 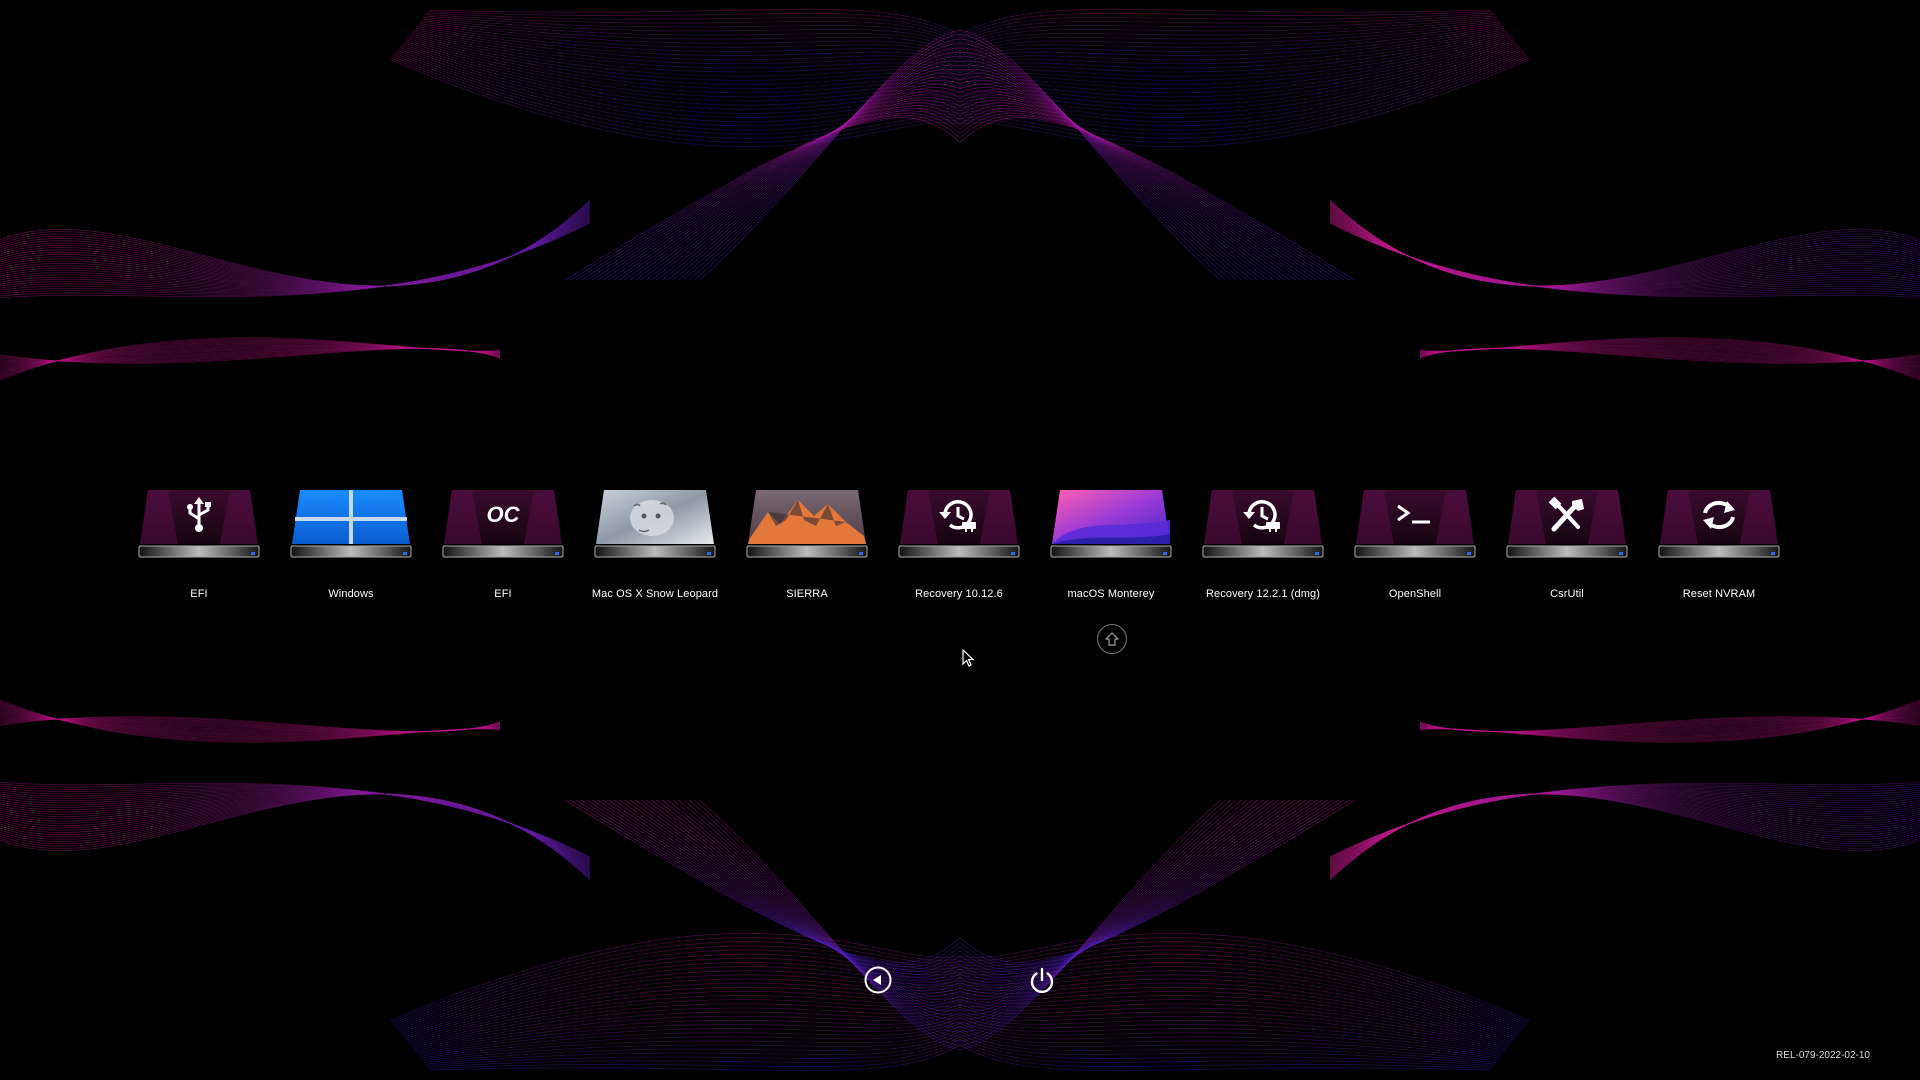 I want to click on boot-entry-label: Recovery 10.12.6, so click(x=959, y=594).